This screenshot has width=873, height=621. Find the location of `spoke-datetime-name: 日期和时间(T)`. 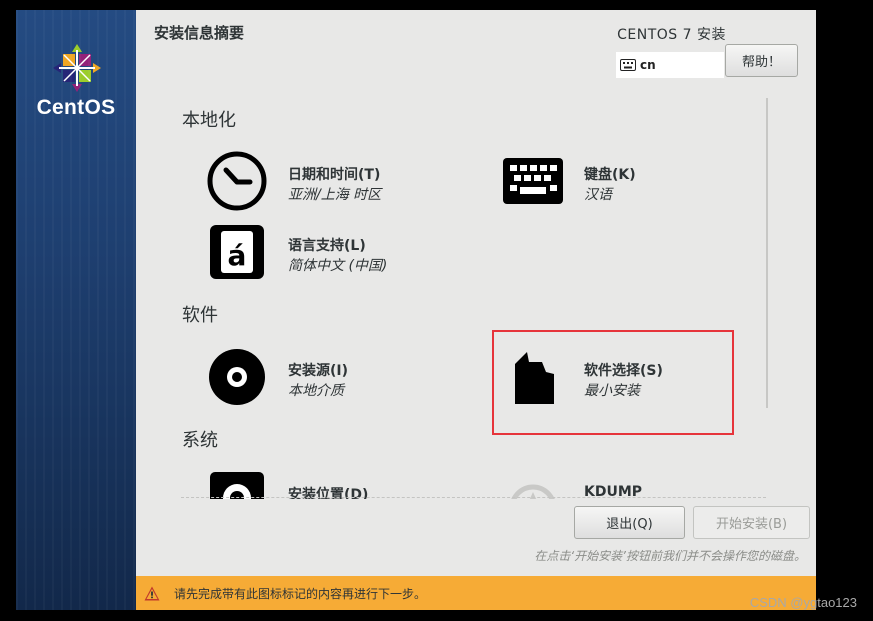

spoke-datetime-name: 日期和时间(T) is located at coordinates (334, 175).